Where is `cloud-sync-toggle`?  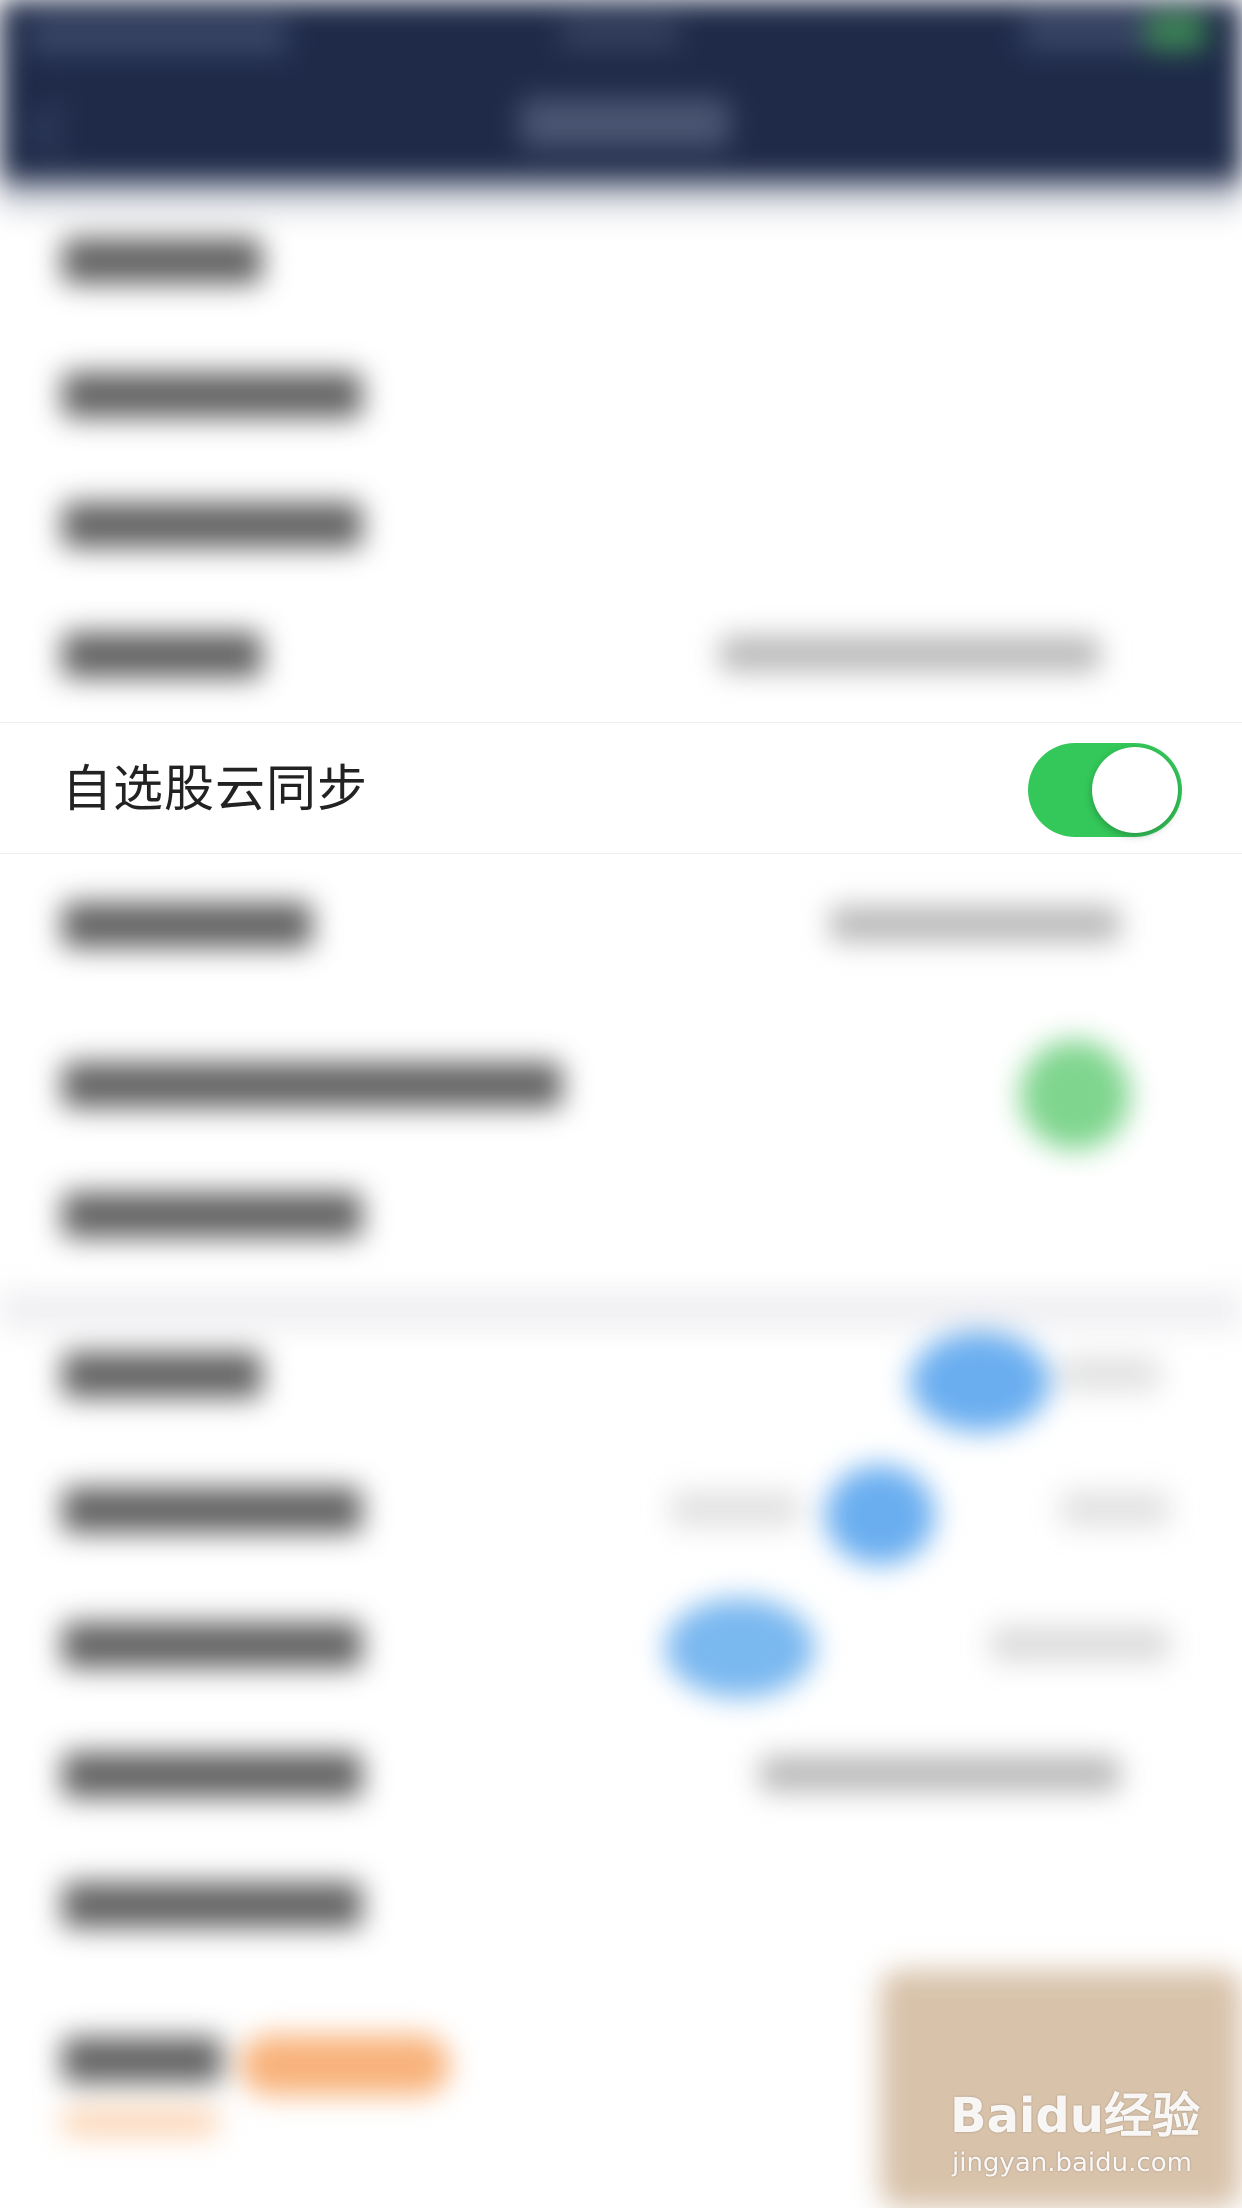
cloud-sync-toggle is located at coordinates (1105, 790).